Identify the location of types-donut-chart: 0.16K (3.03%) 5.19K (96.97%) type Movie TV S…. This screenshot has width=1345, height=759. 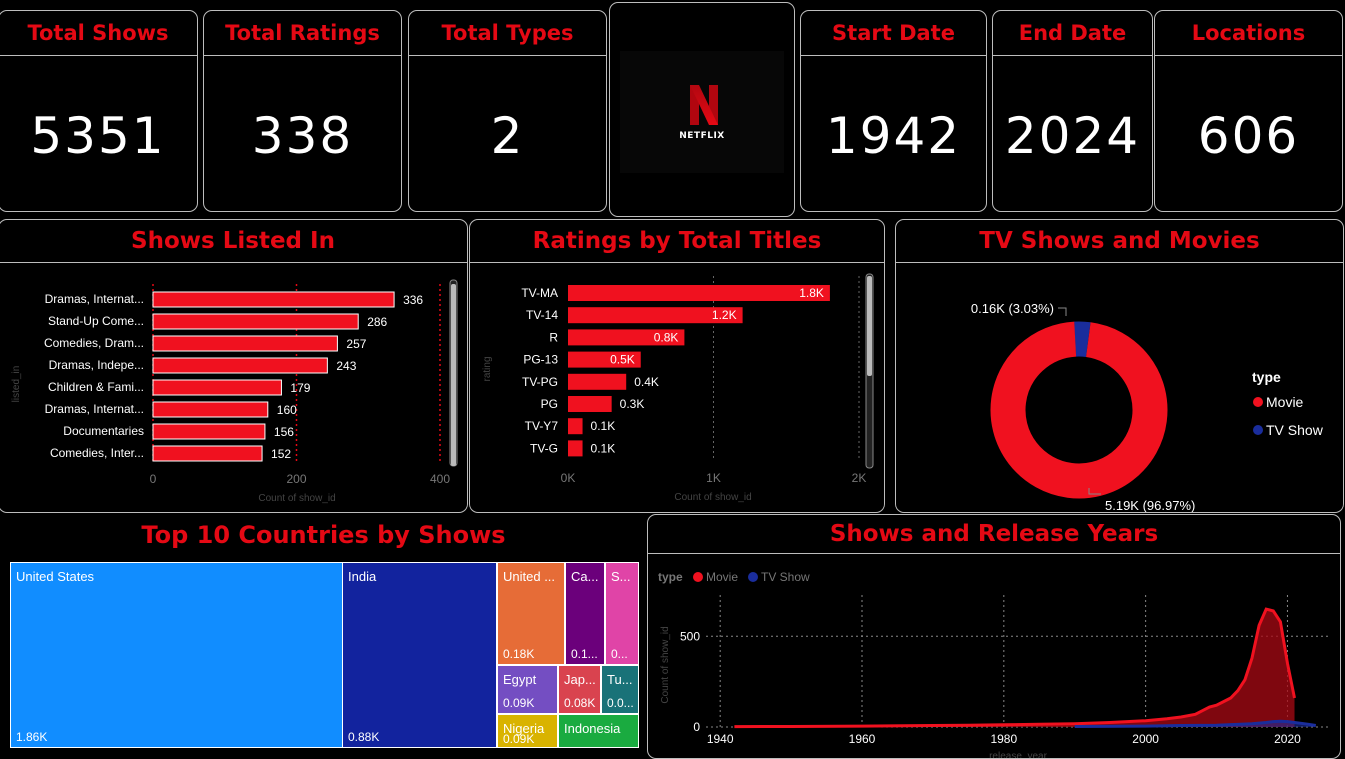
(1119, 388).